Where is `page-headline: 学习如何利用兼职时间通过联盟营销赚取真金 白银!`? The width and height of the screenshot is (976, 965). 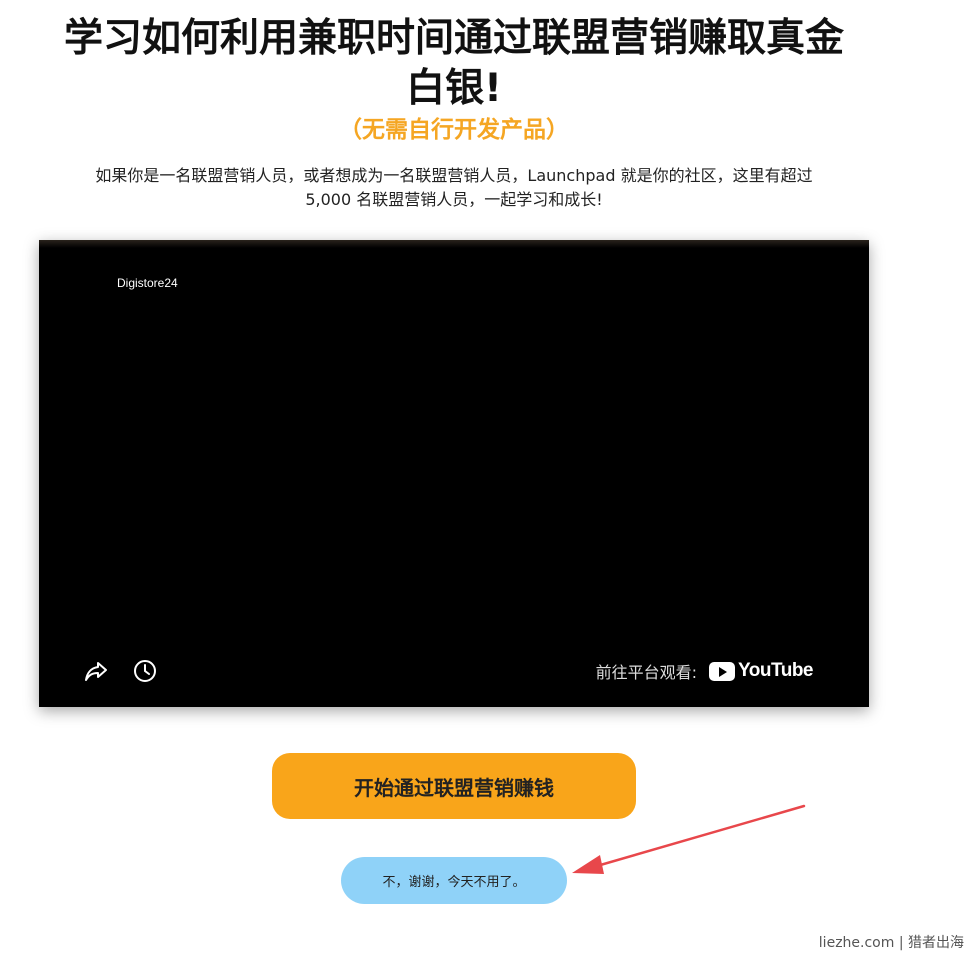
page-headline: 学习如何利用兼职时间通过联盟营销赚取真金 白银! is located at coordinates (454, 64).